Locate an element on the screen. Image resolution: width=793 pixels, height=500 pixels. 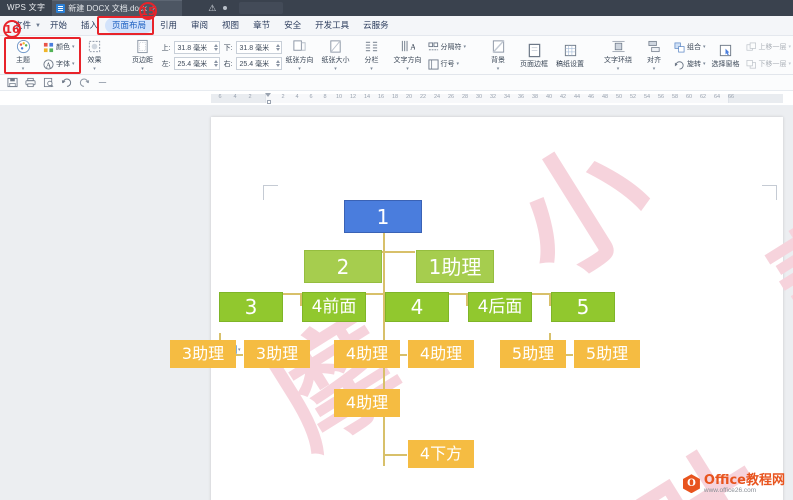
org-node-2: 2 is located at coordinates (343, 266).